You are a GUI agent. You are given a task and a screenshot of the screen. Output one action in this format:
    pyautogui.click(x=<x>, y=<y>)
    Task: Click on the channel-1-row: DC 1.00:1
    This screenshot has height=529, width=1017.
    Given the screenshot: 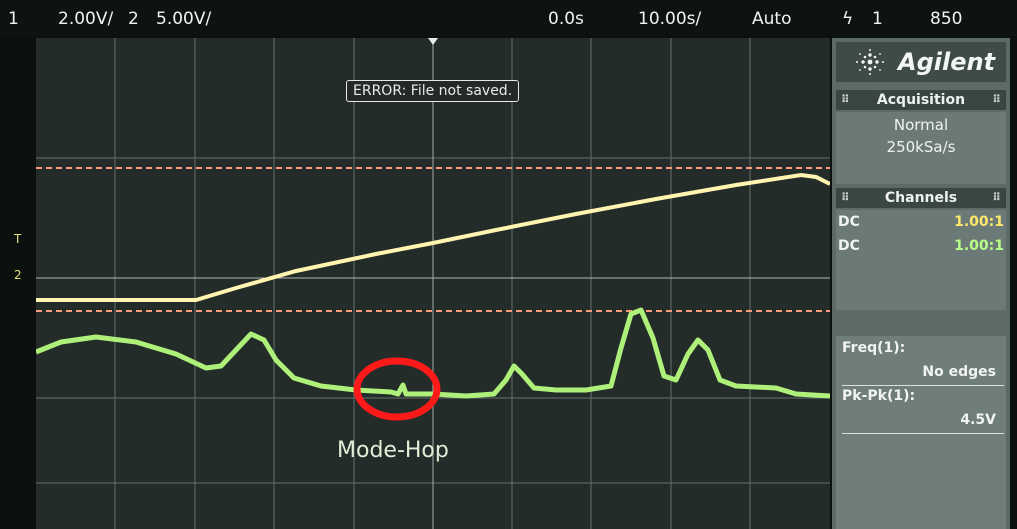 What is the action you would take?
    pyautogui.click(x=921, y=222)
    